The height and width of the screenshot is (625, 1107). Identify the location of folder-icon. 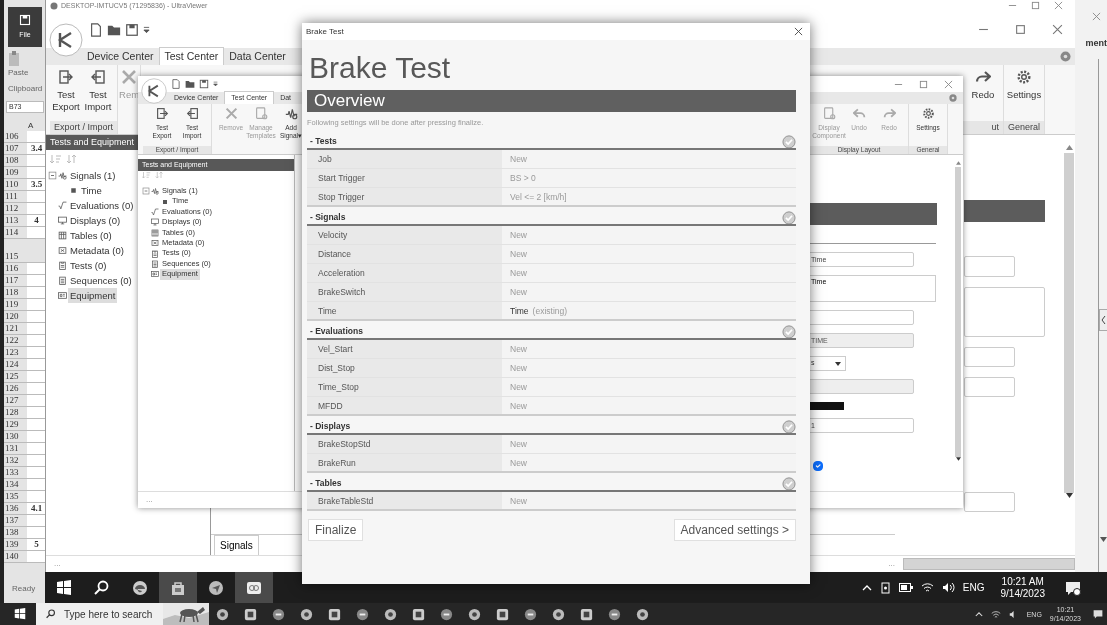
(190, 84).